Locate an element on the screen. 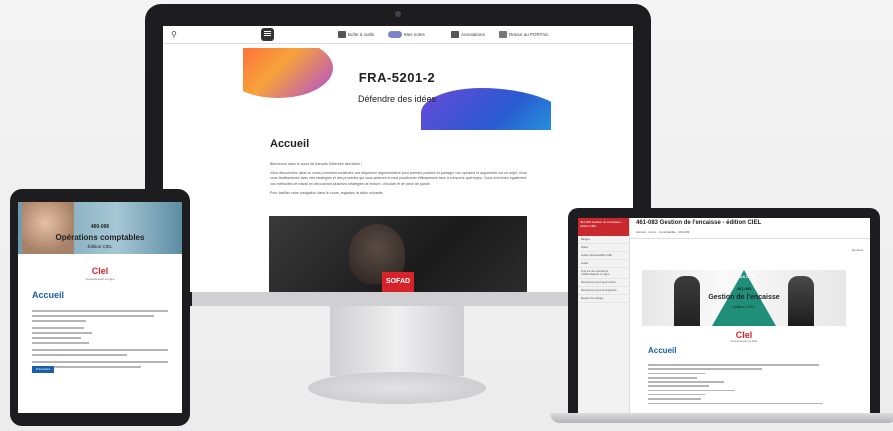 Image resolution: width=893 pixels, height=431 pixels. course-title: Gestion de l'encaisse is located at coordinates (744, 297).